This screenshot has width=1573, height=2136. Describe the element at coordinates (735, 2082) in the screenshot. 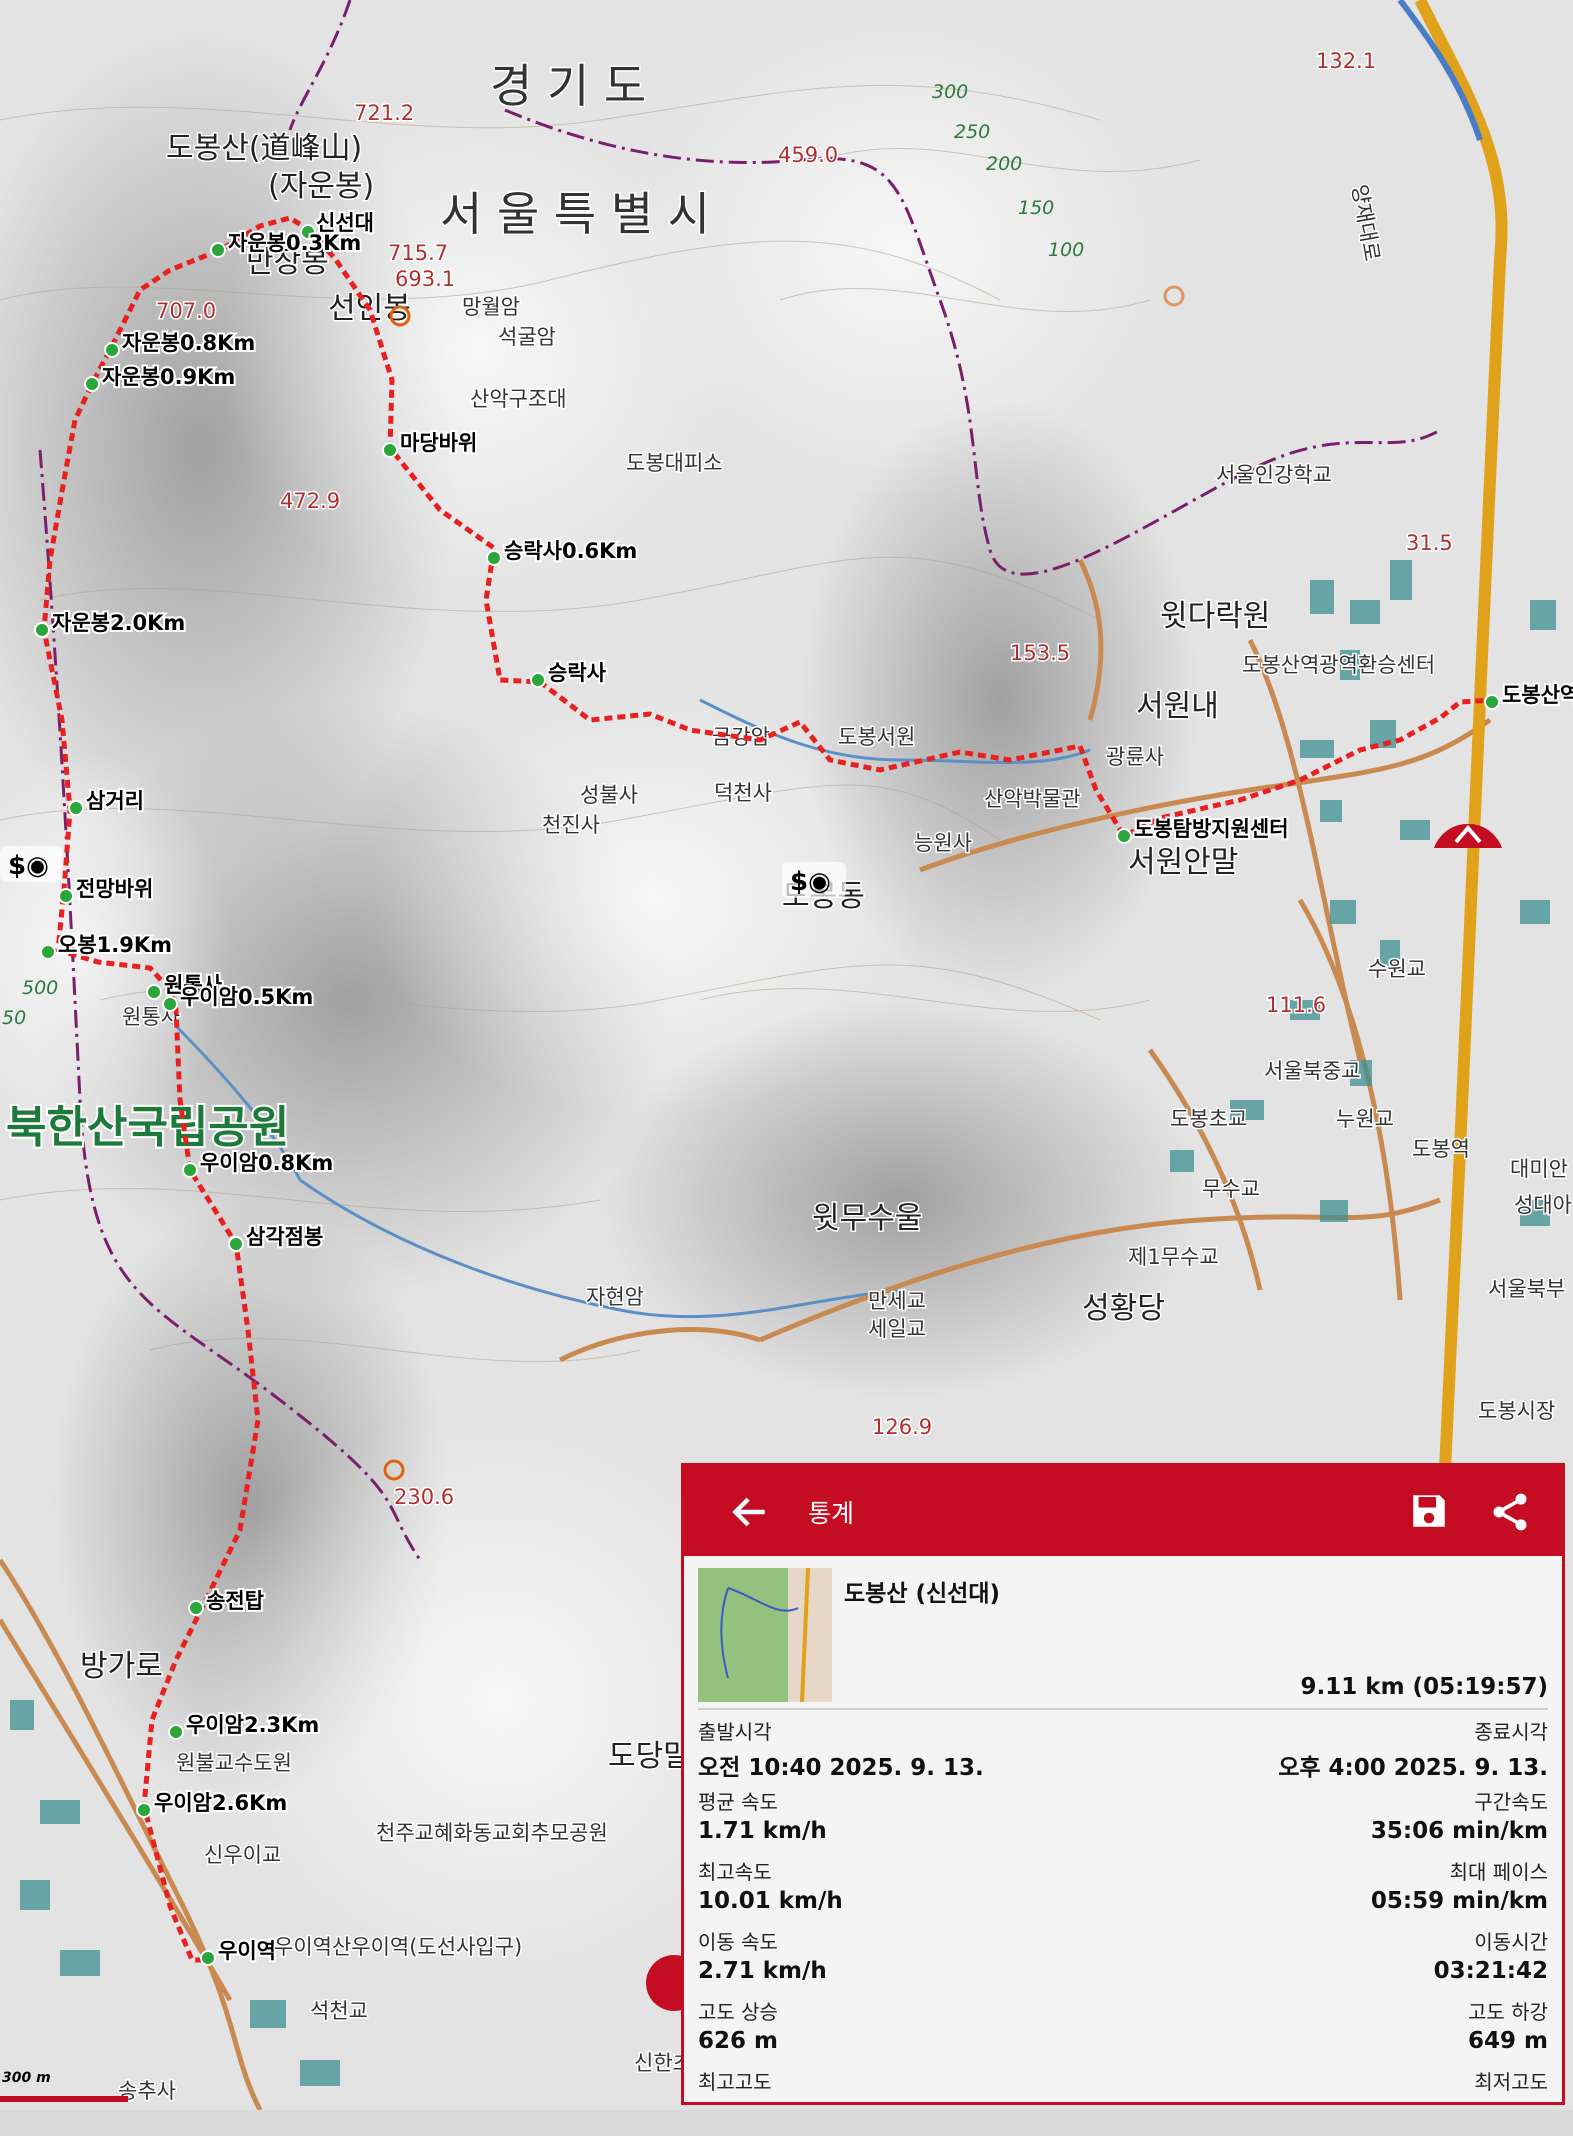

I see `stat-label: 최고고도` at that location.